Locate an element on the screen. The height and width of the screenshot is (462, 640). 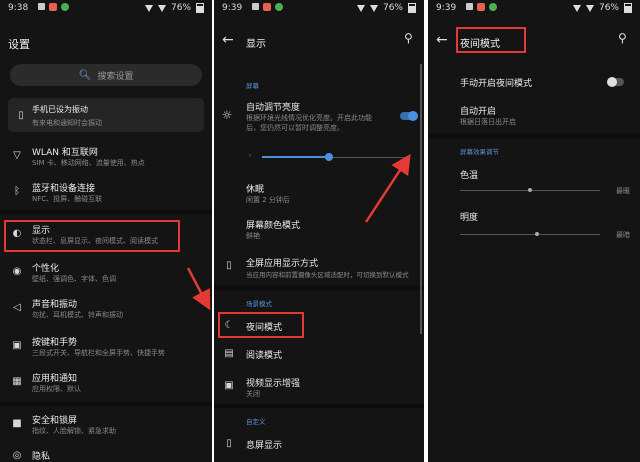
arrow-to-night-mode is located at coordinates (198, 289).